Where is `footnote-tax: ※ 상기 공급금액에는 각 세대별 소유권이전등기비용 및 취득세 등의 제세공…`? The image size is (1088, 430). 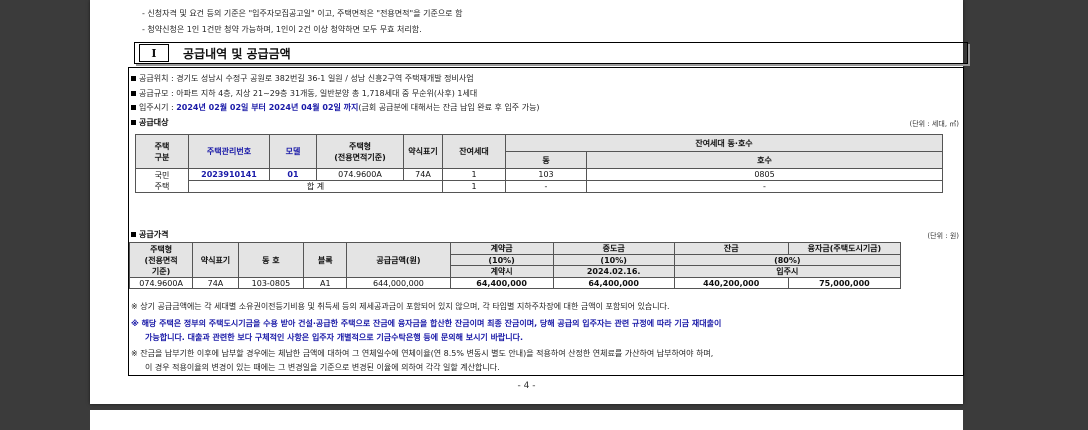
footnote-tax: ※ 상기 공급금액에는 각 세대별 소유권이전등기비용 및 취득세 등의 제세공… is located at coordinates (400, 306).